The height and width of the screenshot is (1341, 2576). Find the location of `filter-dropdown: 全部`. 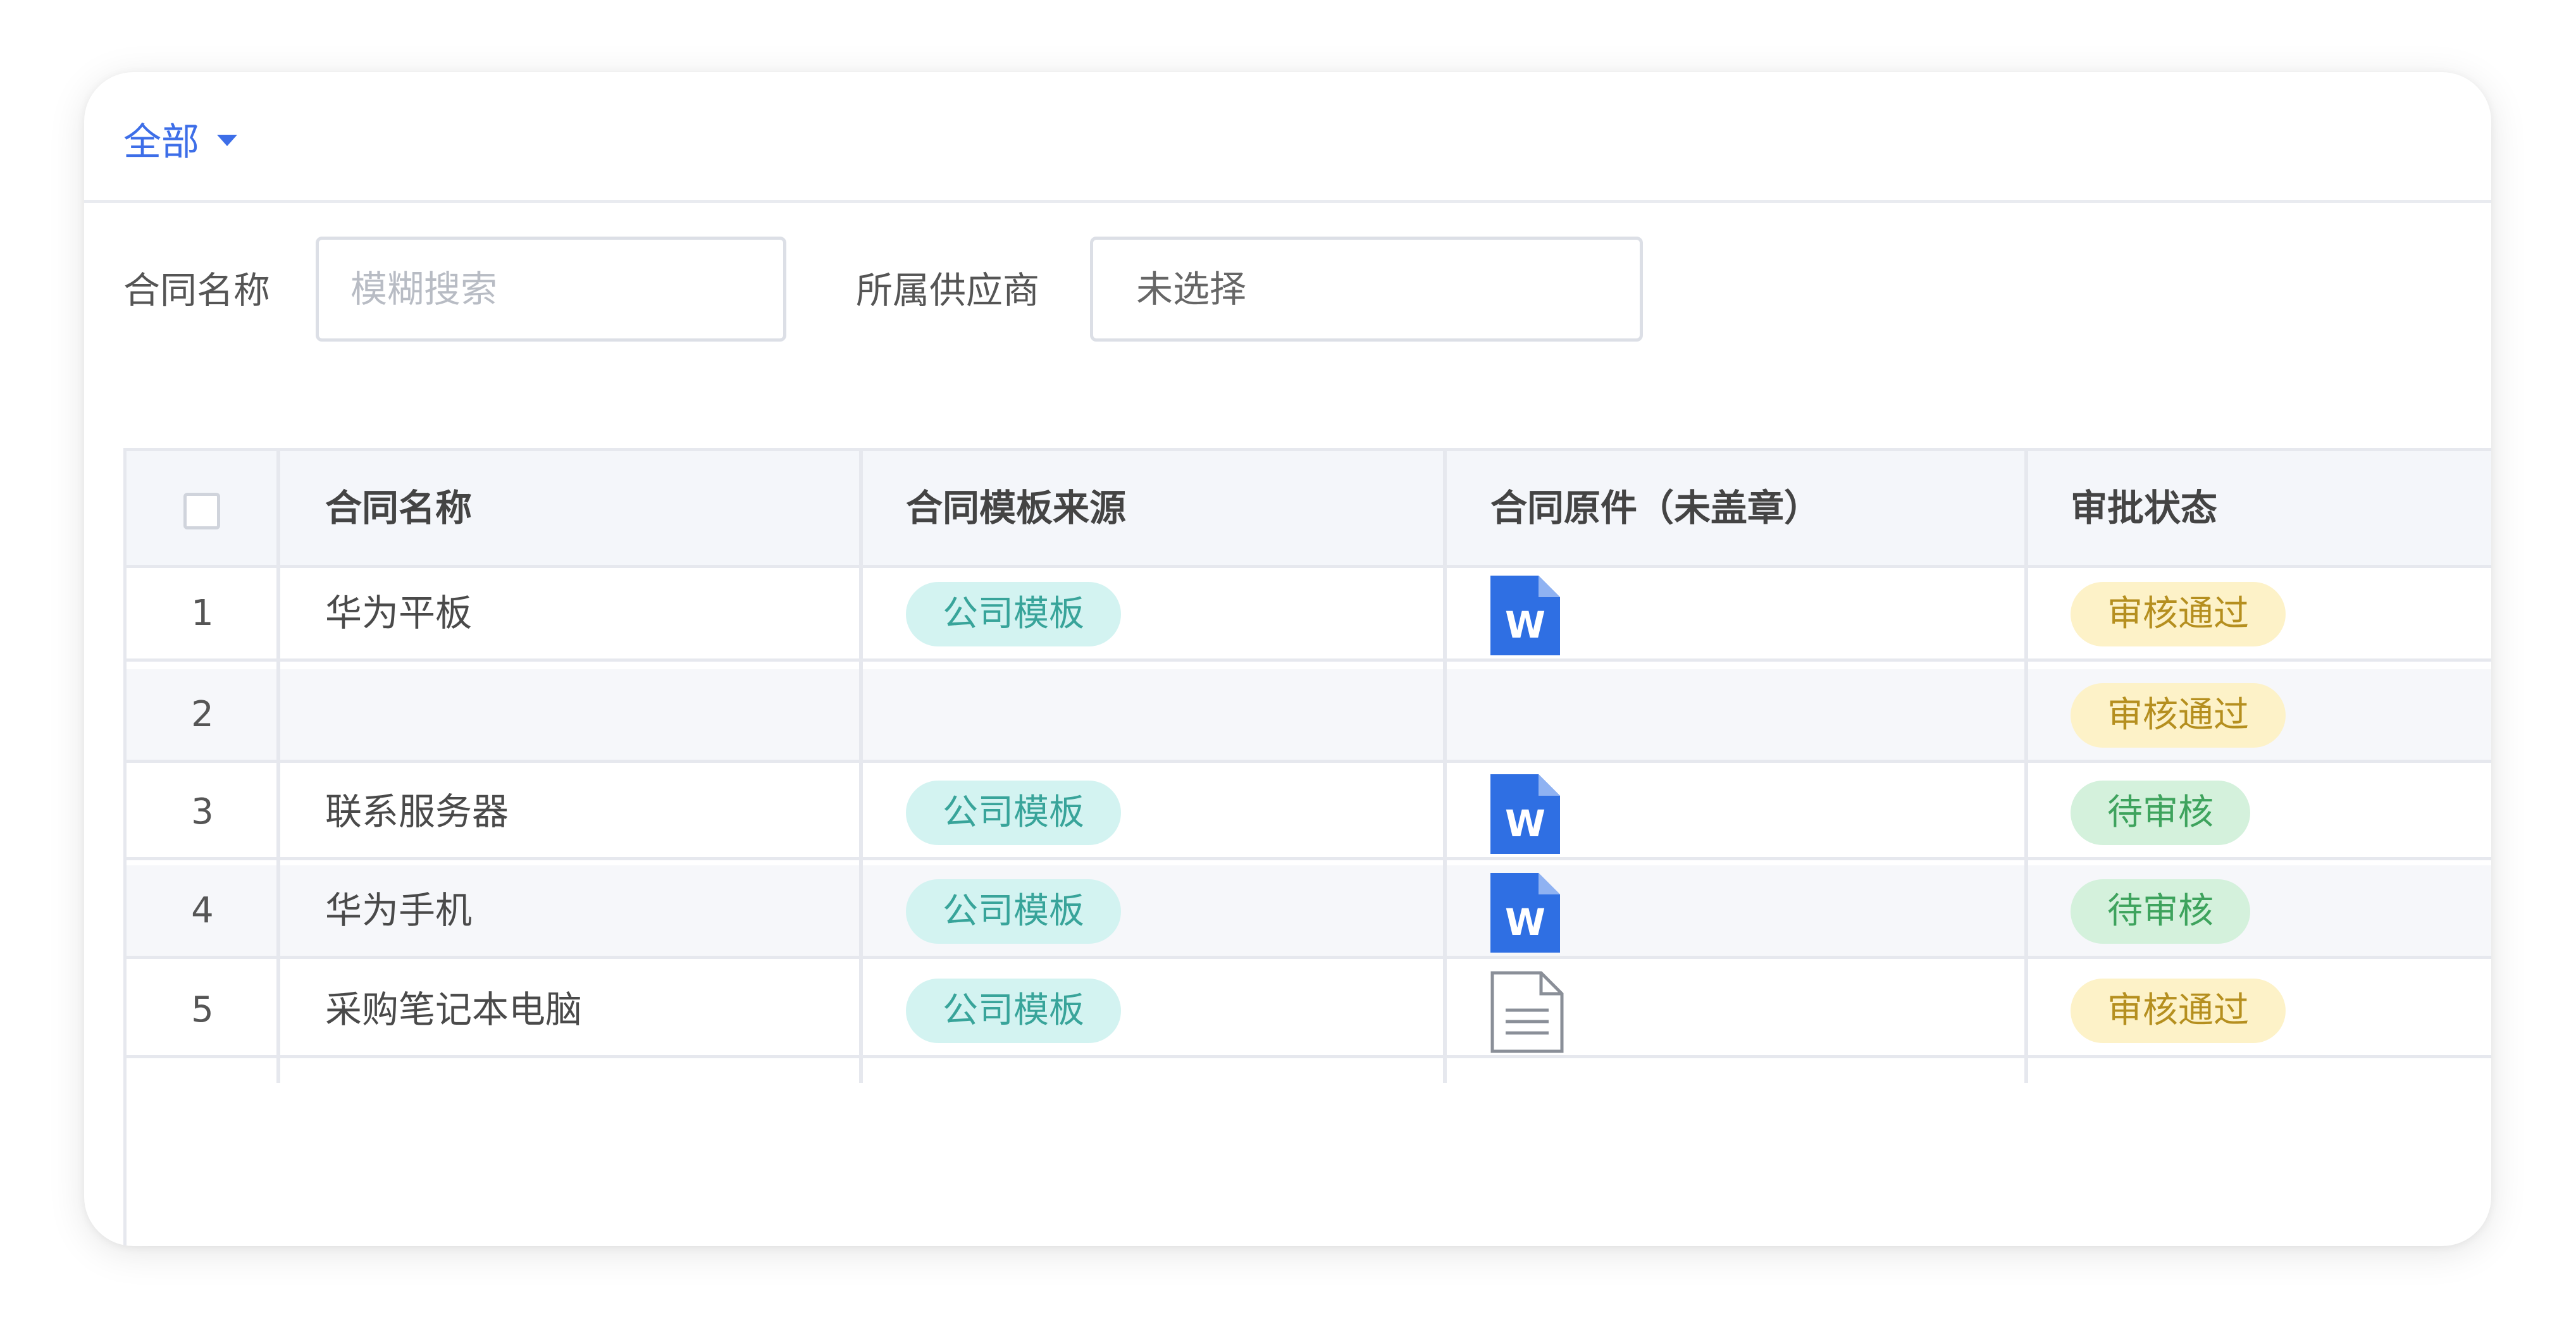

filter-dropdown: 全部 is located at coordinates (180, 138).